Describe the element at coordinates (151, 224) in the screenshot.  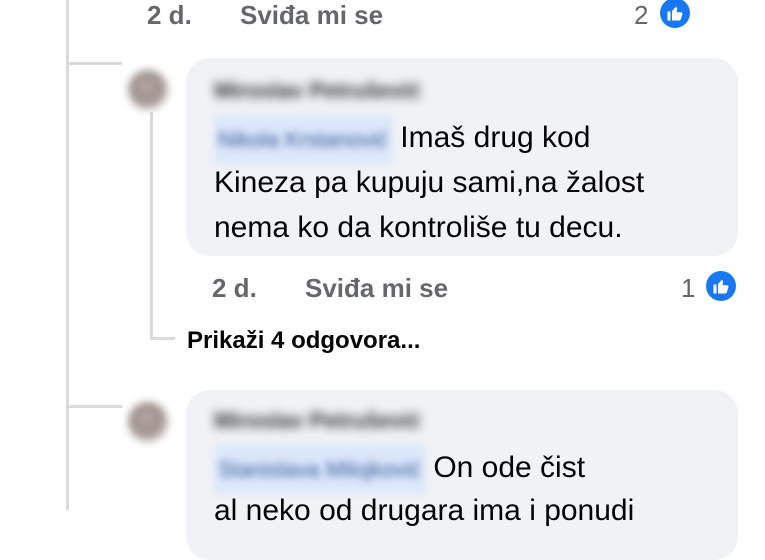
I see `thread-line-inner` at that location.